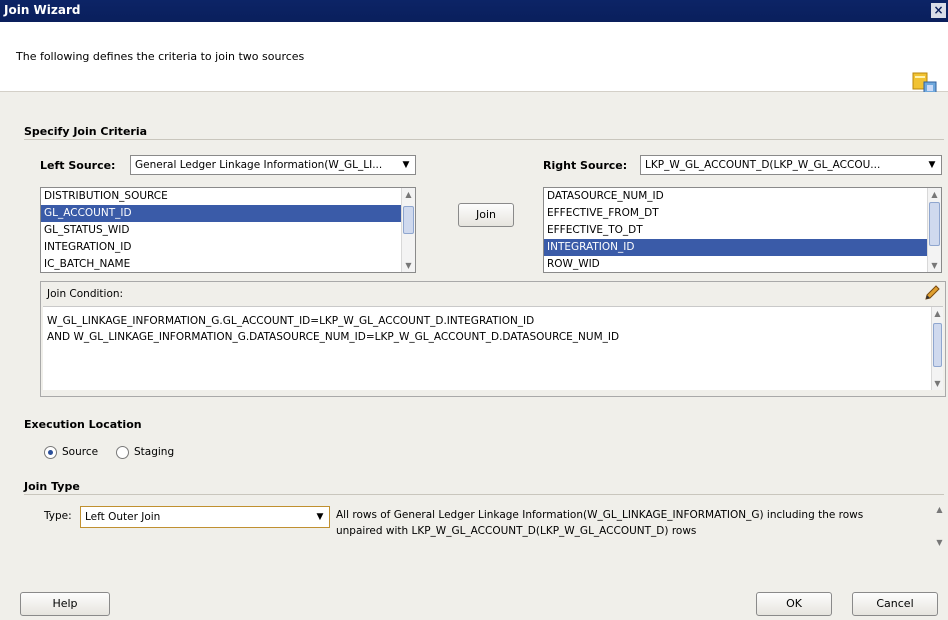 The height and width of the screenshot is (620, 948). Describe the element at coordinates (80, 452) in the screenshot. I see `source-radio-label: Source` at that location.